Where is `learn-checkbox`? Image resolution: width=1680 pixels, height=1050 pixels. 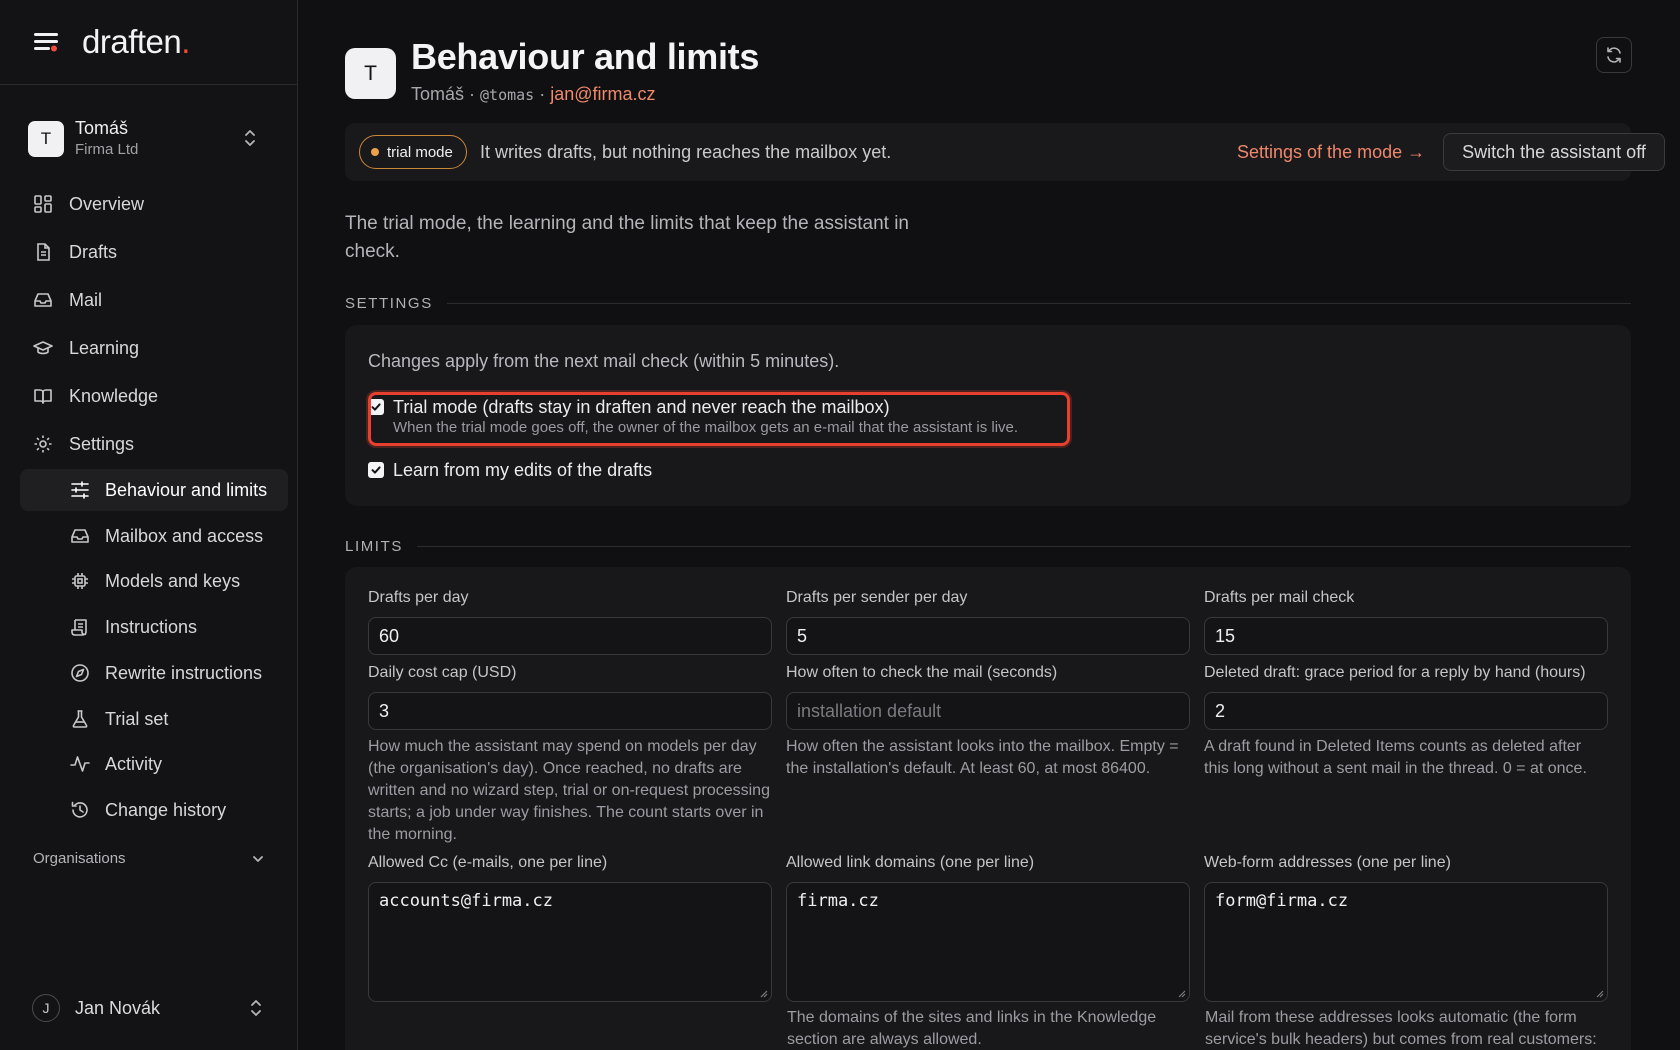 learn-checkbox is located at coordinates (376, 470).